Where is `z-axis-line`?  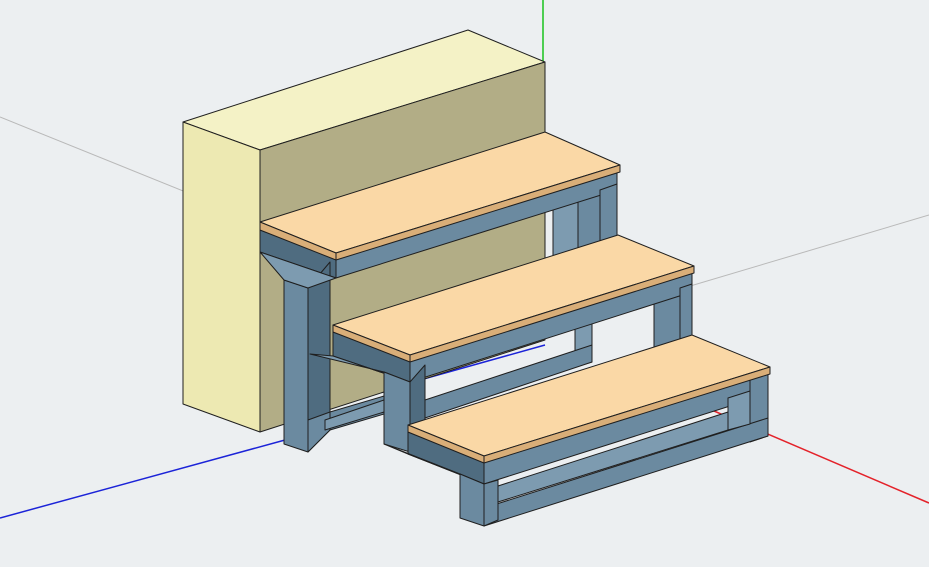 z-axis-line is located at coordinates (143, 479).